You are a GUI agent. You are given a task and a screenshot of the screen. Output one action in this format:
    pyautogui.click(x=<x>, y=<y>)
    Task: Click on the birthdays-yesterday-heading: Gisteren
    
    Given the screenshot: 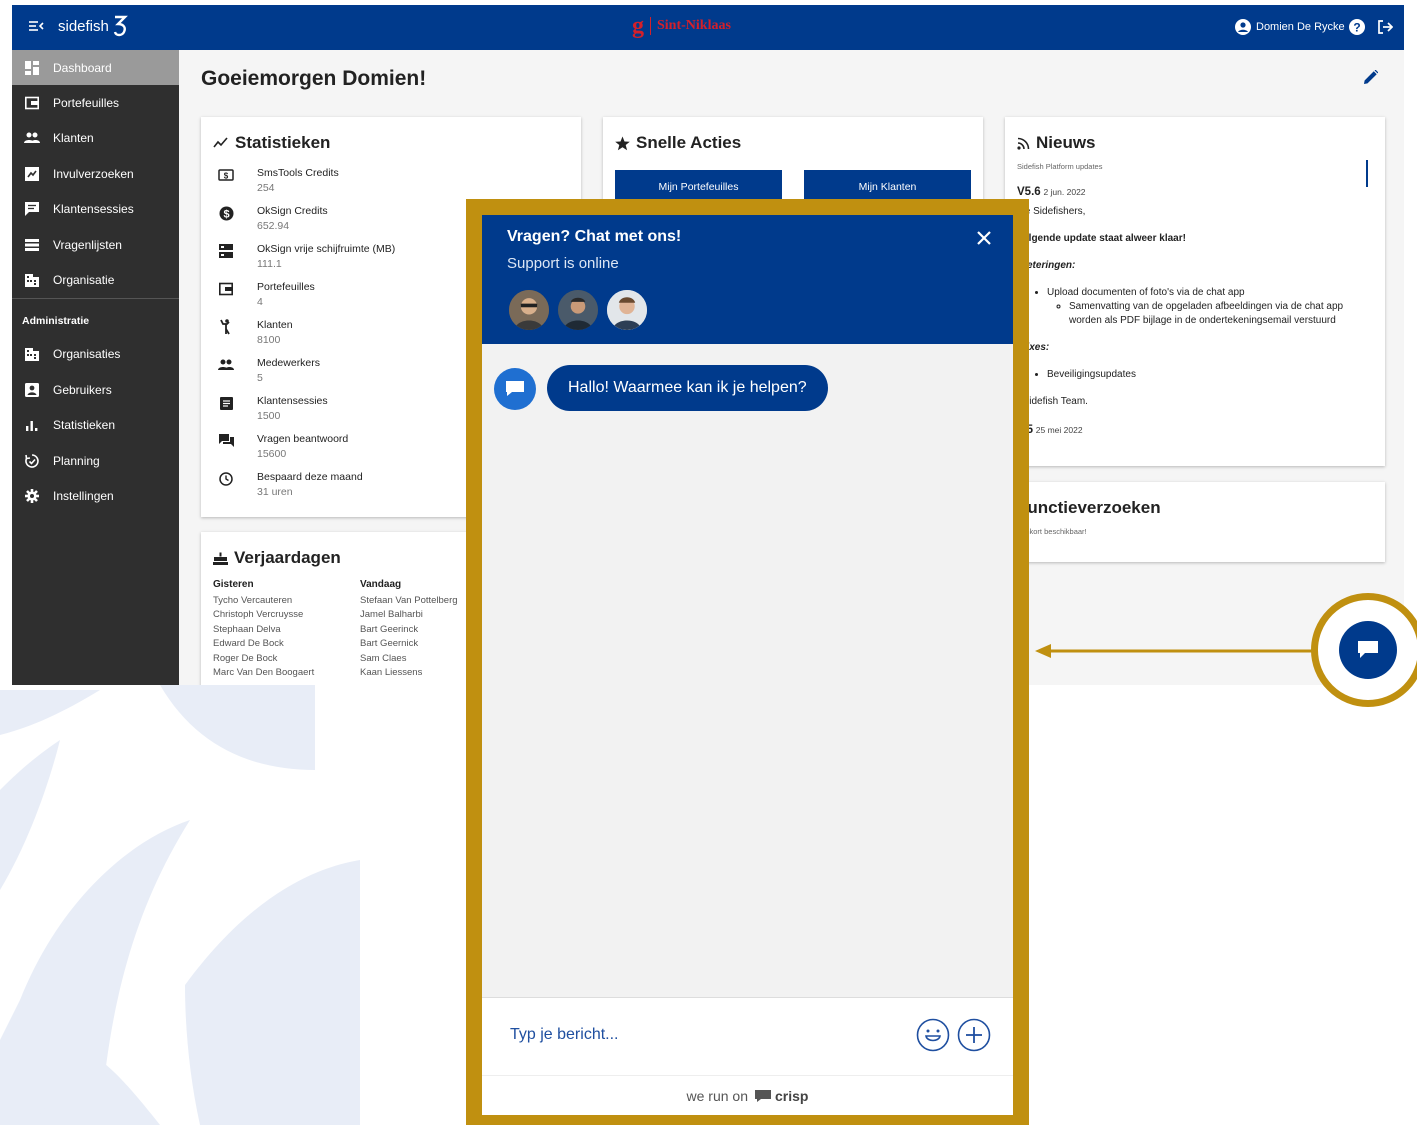 What is the action you would take?
    pyautogui.click(x=233, y=584)
    